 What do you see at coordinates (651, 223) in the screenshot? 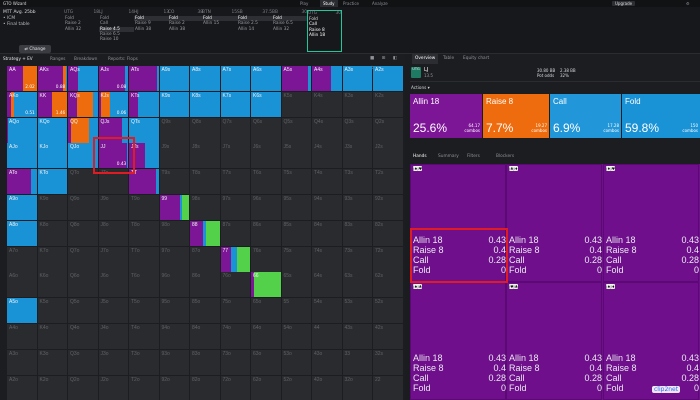
I see `hand-combo-card: J♦J♥ Allin 18 0.43 Raise 8 0.4 Call 0.28 Fold 0` at bounding box center [651, 223].